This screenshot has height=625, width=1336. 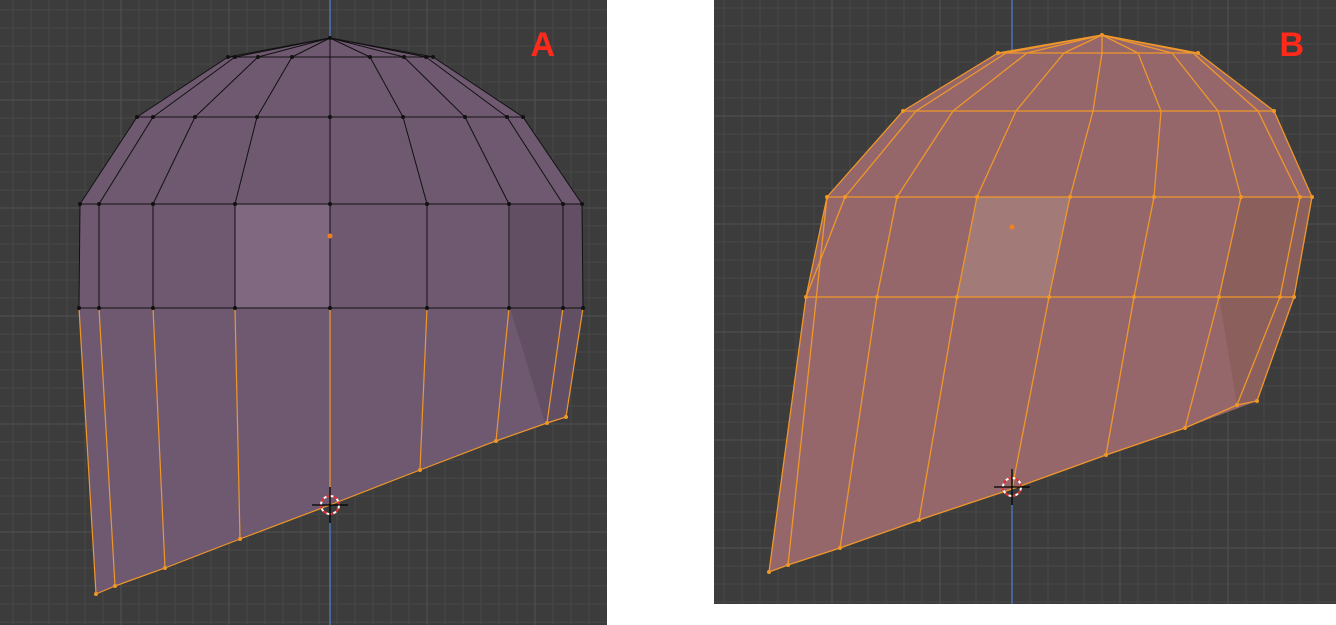 I want to click on panel-label-a: A, so click(x=542, y=45).